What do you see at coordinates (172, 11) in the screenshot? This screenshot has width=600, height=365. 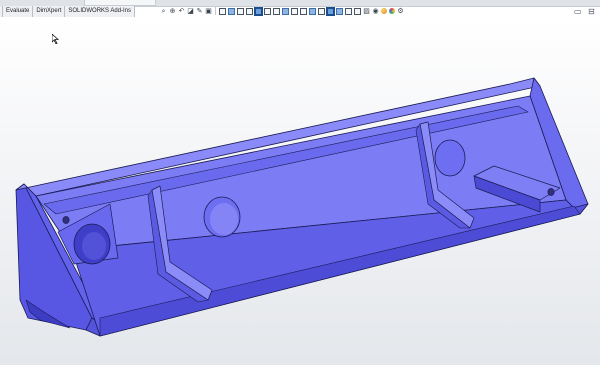 I see `zoom-area-icon: ⊕` at bounding box center [172, 11].